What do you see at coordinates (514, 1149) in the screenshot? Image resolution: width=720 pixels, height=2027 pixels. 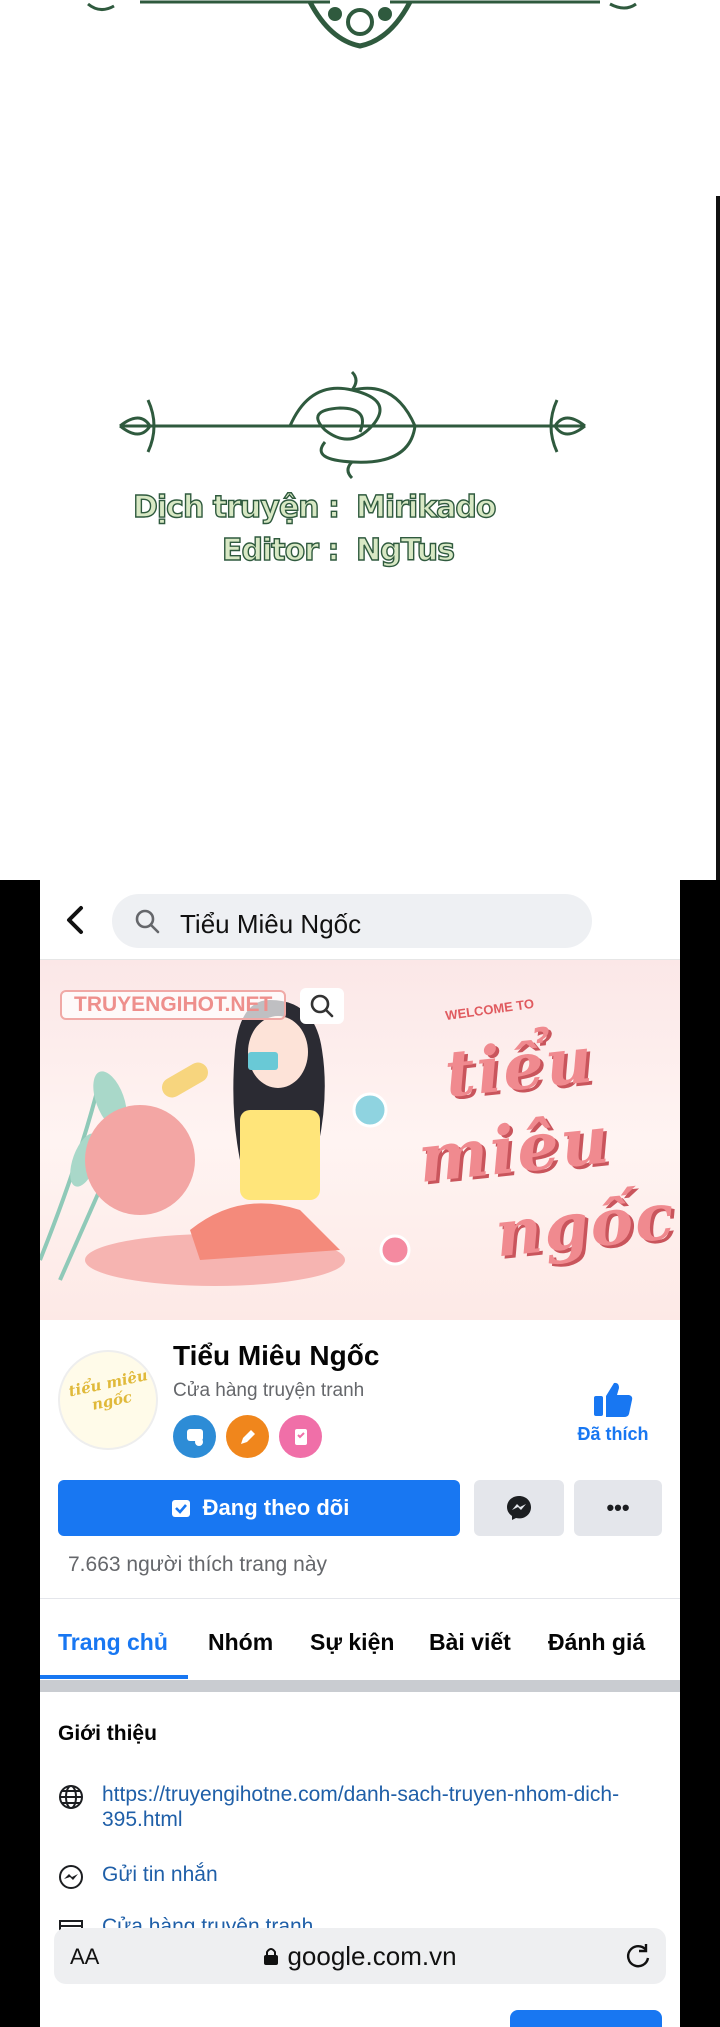 I see `banner-title-line2: miêu` at bounding box center [514, 1149].